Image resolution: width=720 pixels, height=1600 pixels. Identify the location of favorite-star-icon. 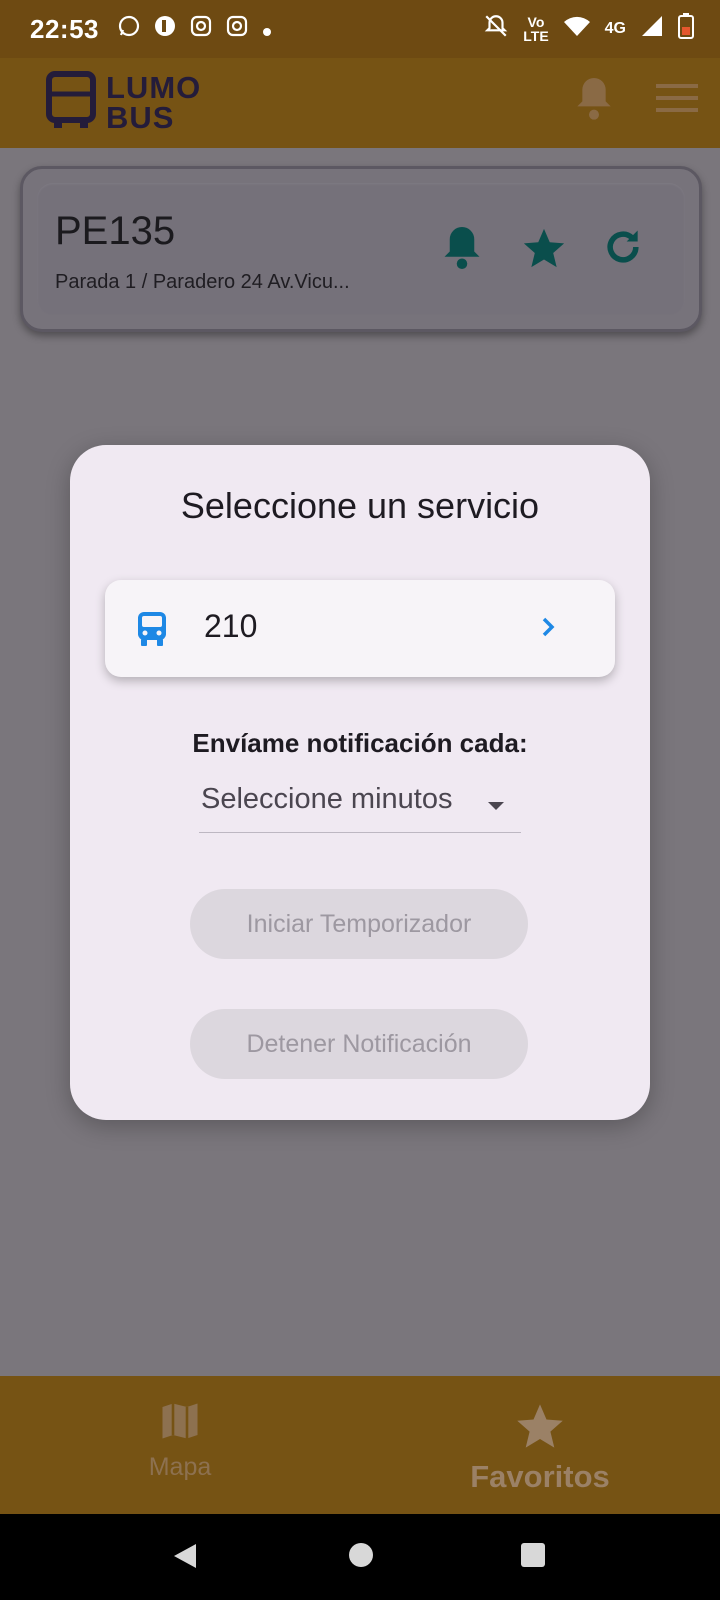
(544, 250).